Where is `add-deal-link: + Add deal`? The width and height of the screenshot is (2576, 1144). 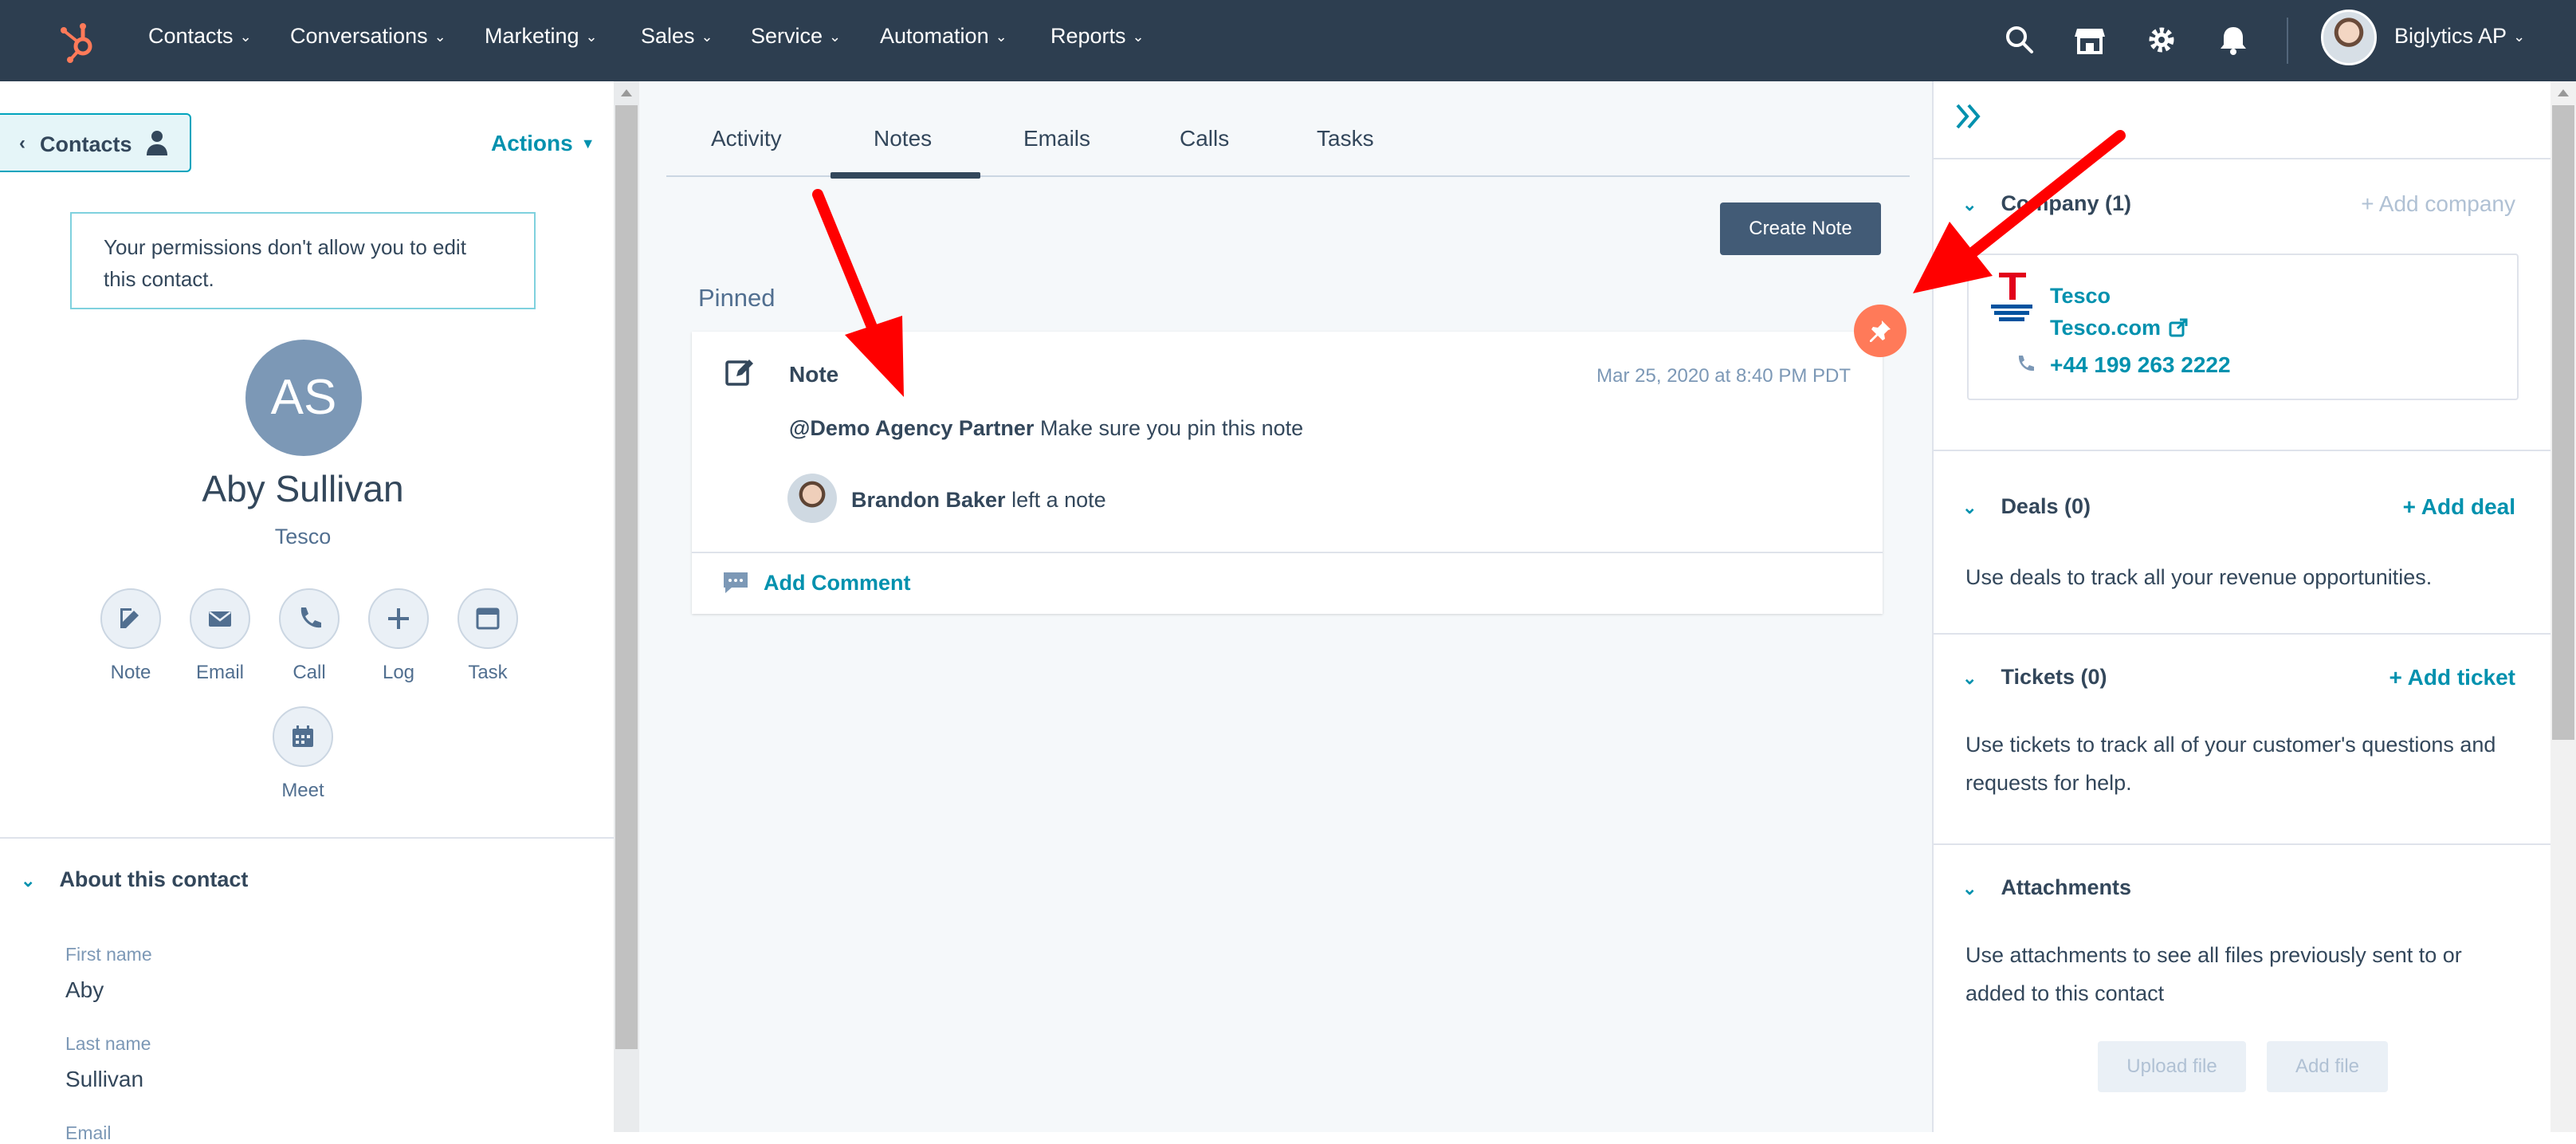
add-deal-link: + Add deal is located at coordinates (2459, 507).